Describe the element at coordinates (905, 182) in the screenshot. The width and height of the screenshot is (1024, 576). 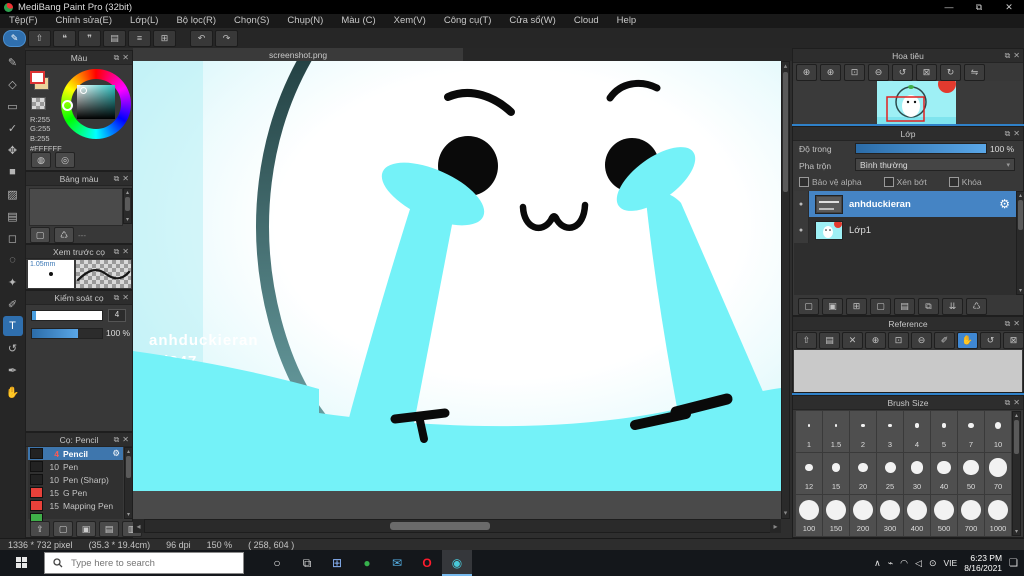
I see `layer-checkbox-2: Xén bớt` at that location.